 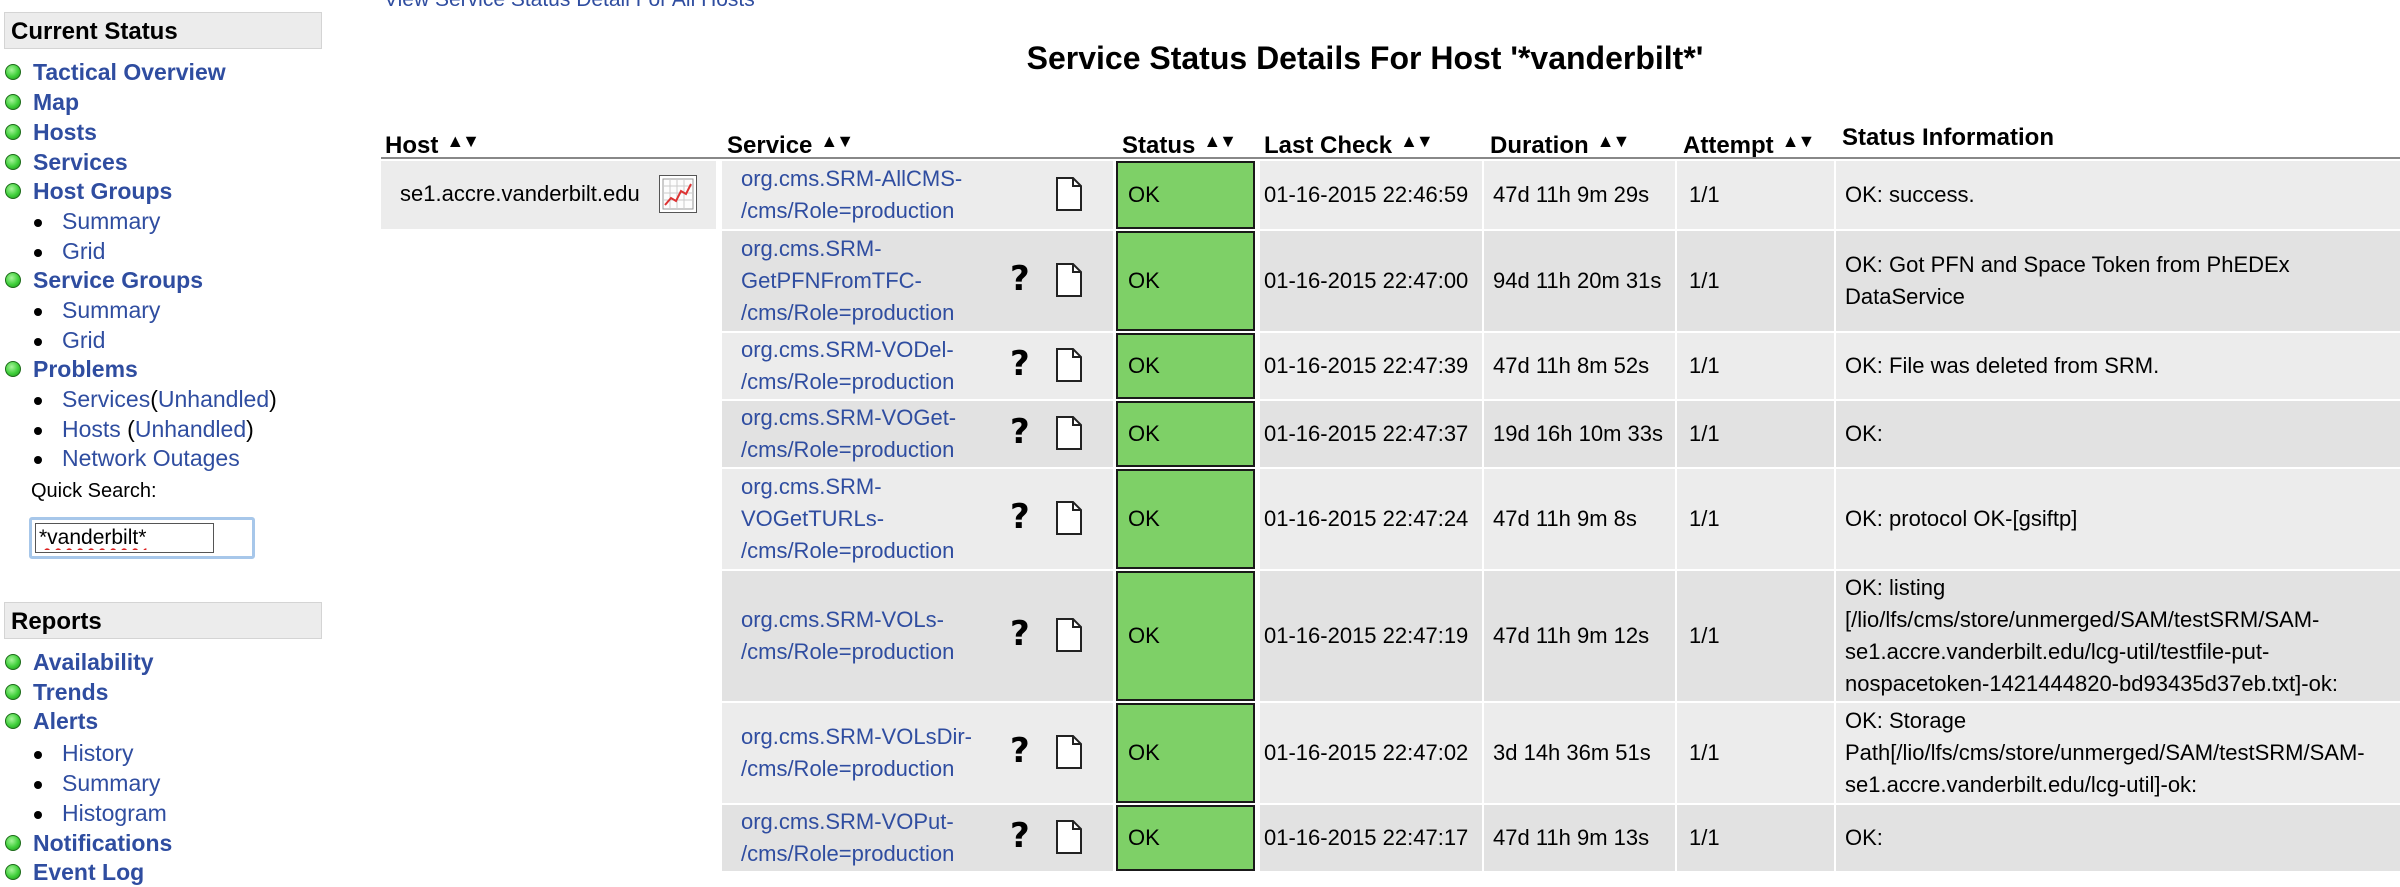 I want to click on event-log-link: Event Log, so click(x=88, y=872).